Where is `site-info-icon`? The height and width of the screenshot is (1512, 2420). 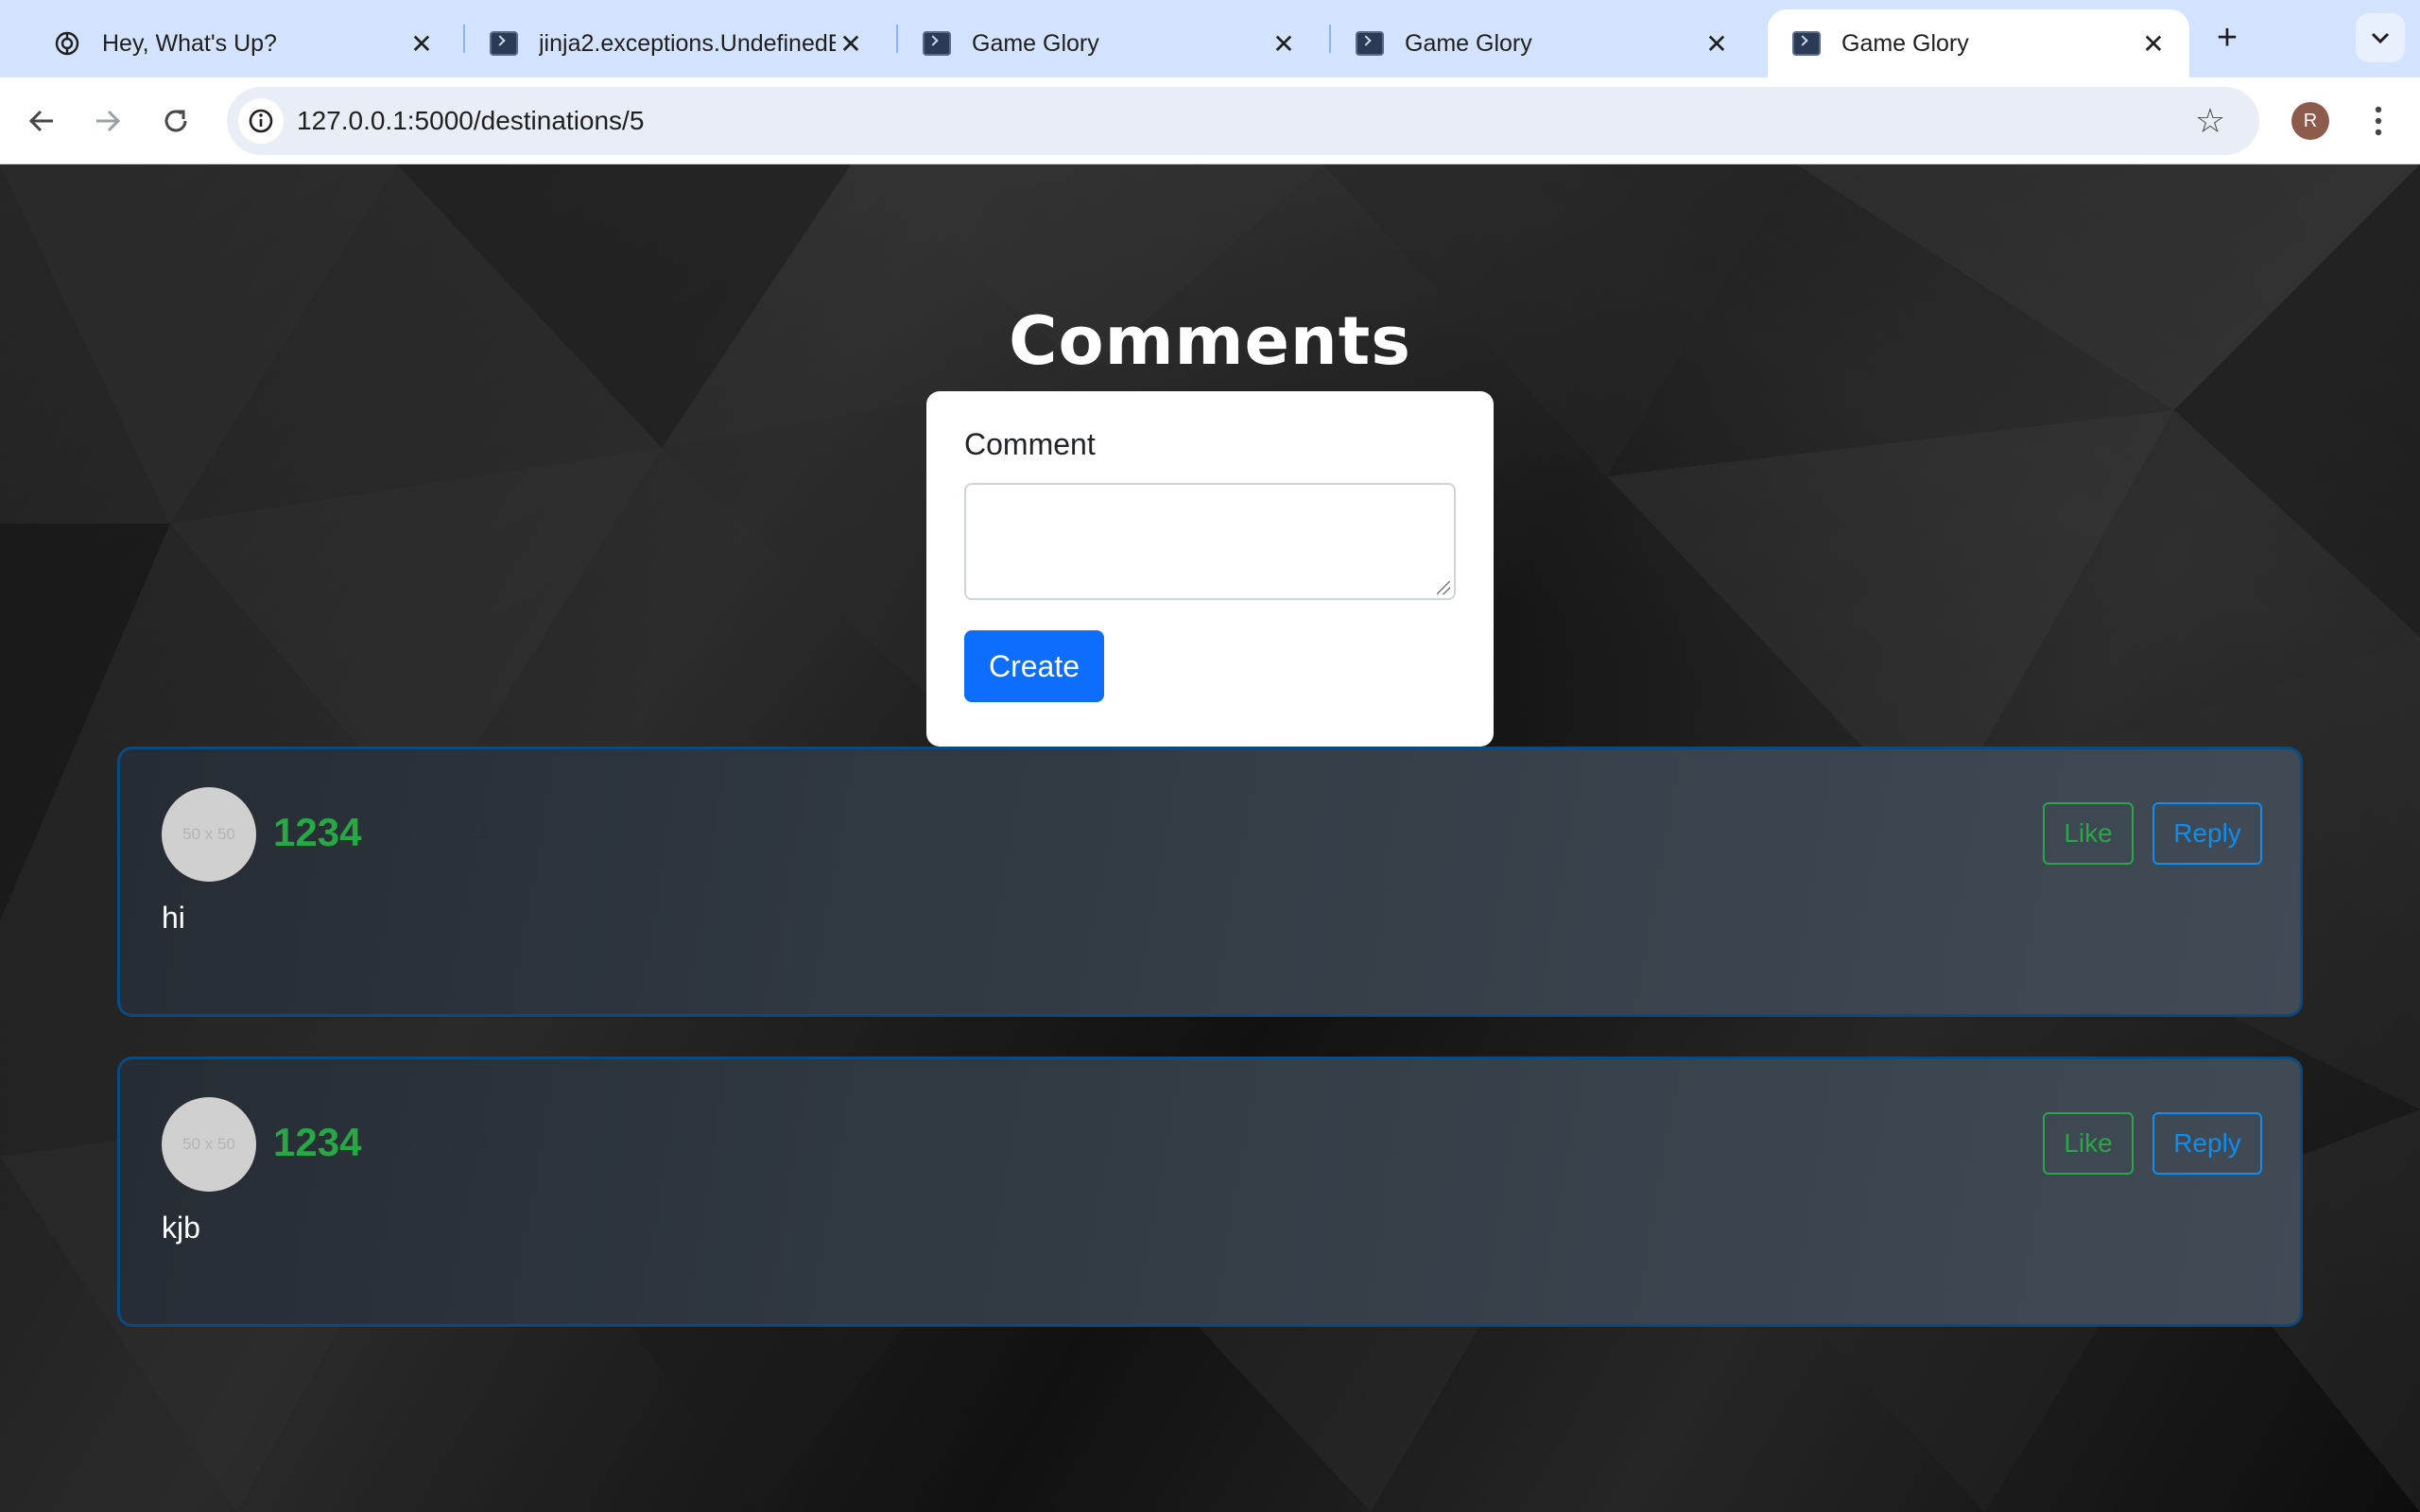 site-info-icon is located at coordinates (261, 121).